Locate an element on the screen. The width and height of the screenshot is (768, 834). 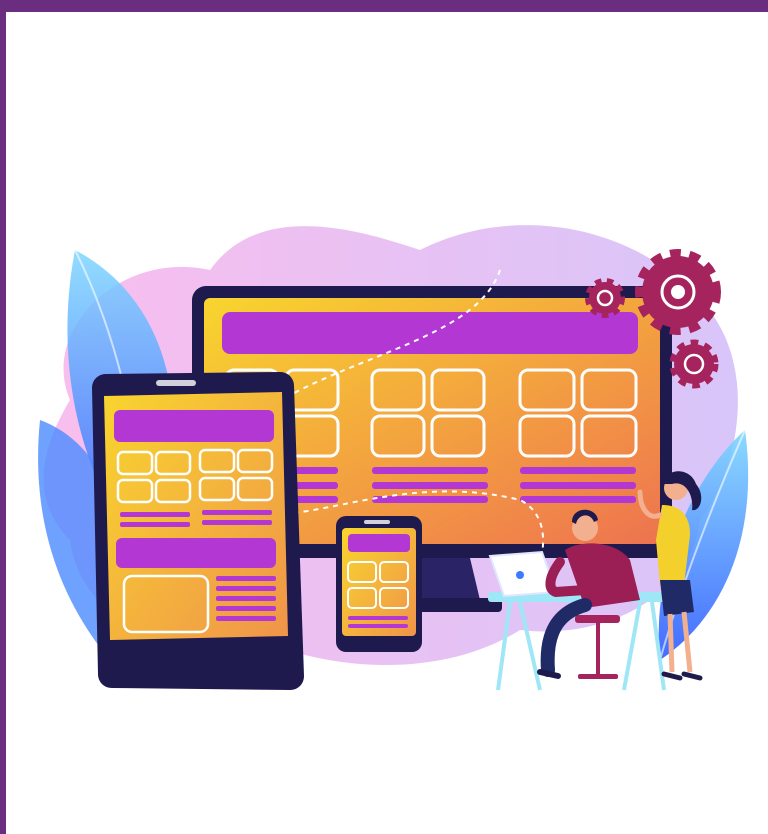
smartphone-device is located at coordinates (379, 584).